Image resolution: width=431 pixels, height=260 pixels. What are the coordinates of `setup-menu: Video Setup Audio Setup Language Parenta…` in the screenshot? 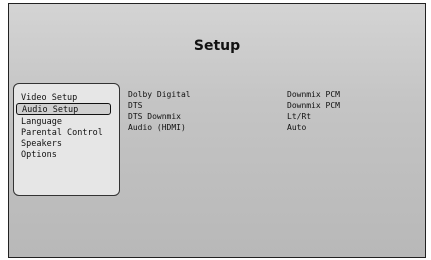 It's located at (66, 139).